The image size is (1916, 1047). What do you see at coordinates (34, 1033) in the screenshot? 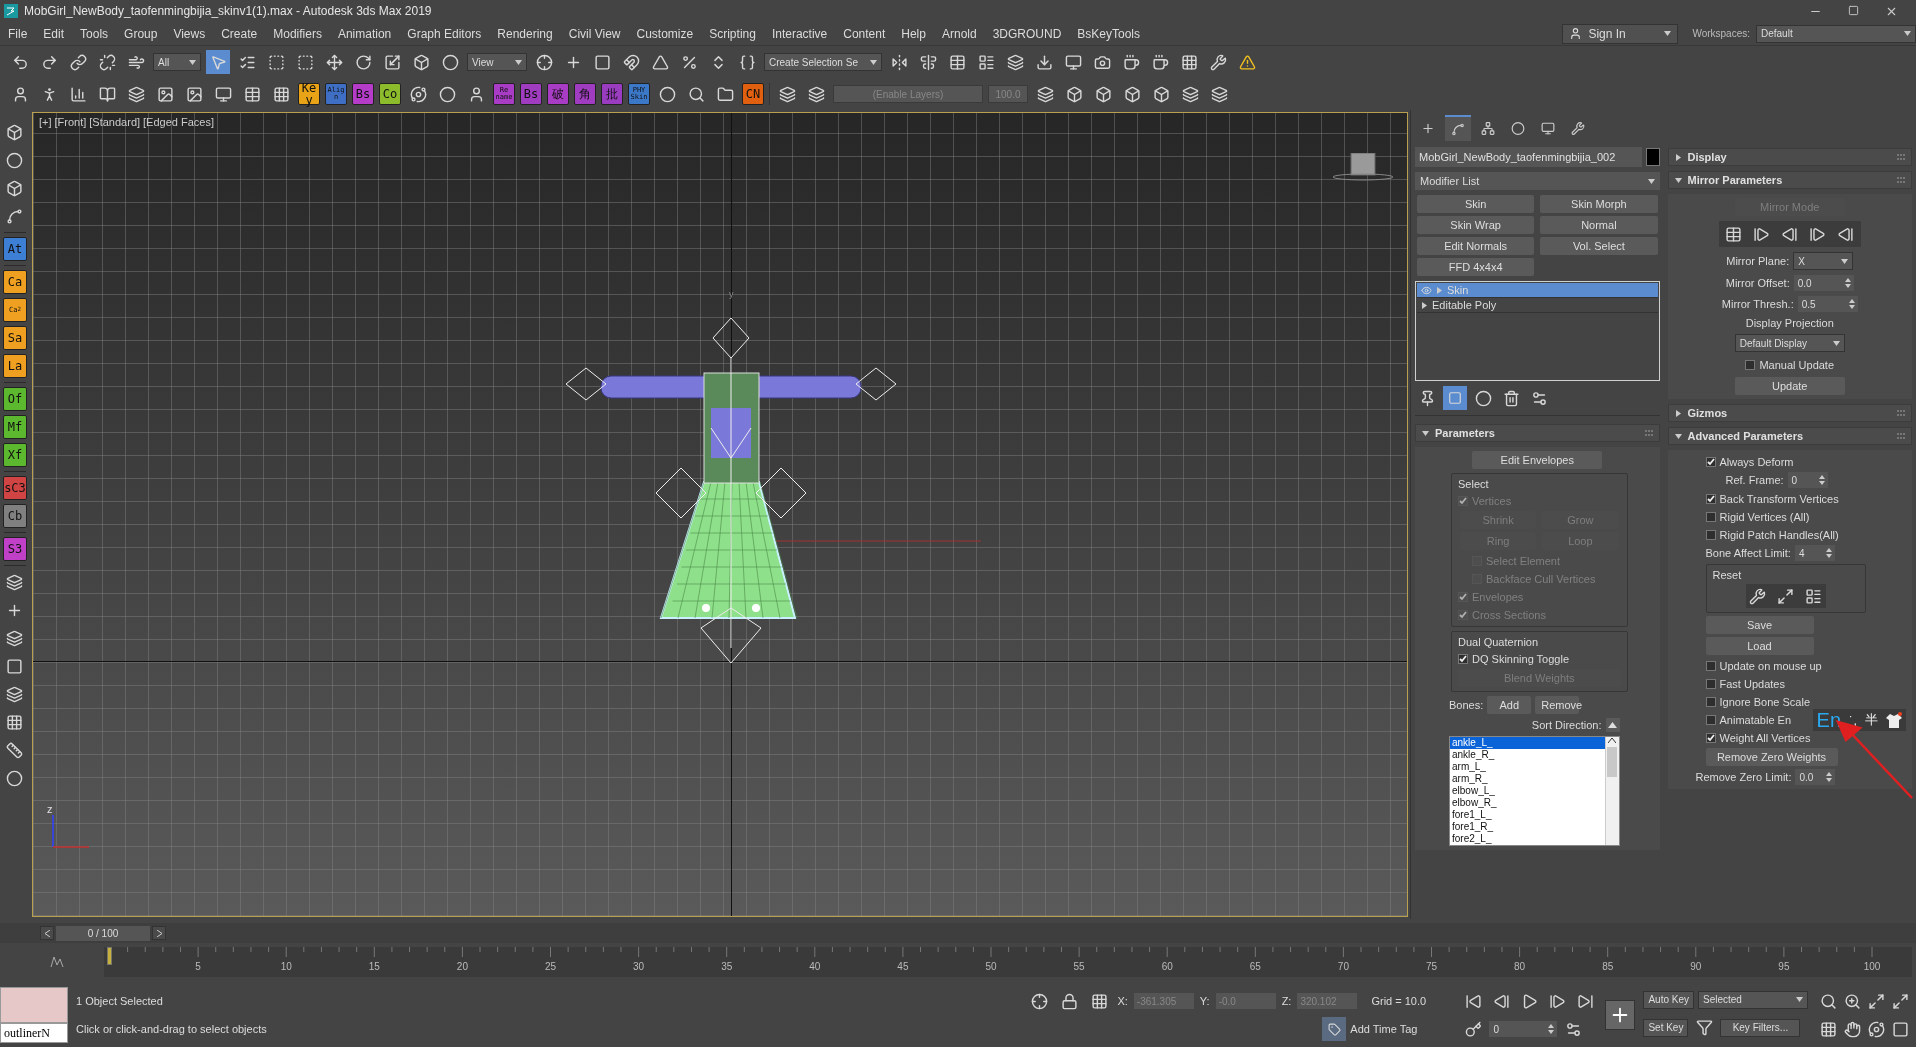
I see `script-listener-field: outlinerN` at bounding box center [34, 1033].